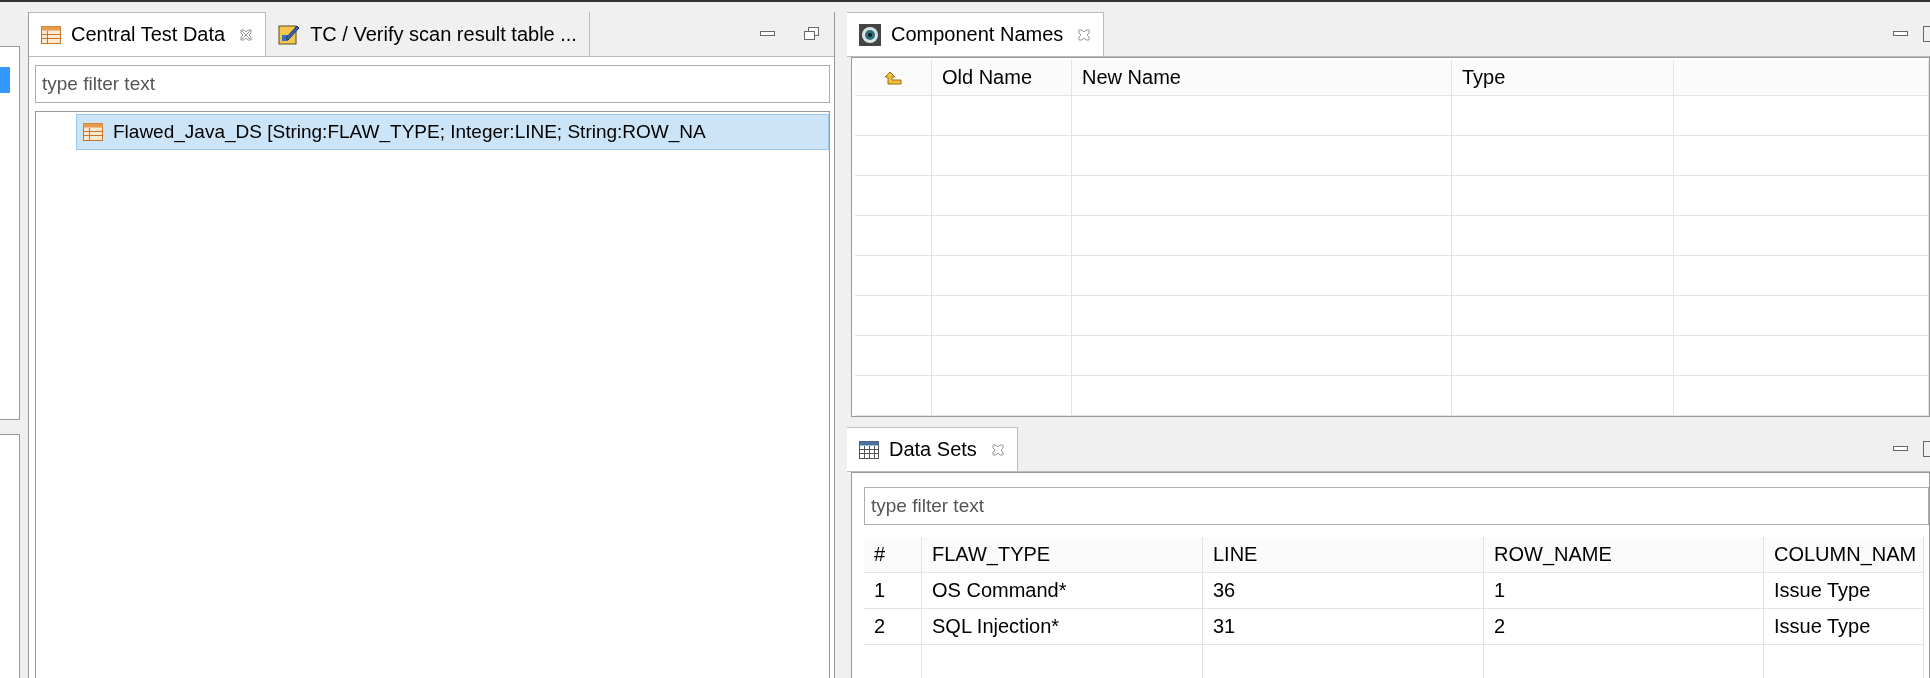  What do you see at coordinates (452, 132) in the screenshot?
I see `tree-item: Flawed_Java_DS [String:FLAW_TYPE; Integer:LINE; String:ROW_NA` at bounding box center [452, 132].